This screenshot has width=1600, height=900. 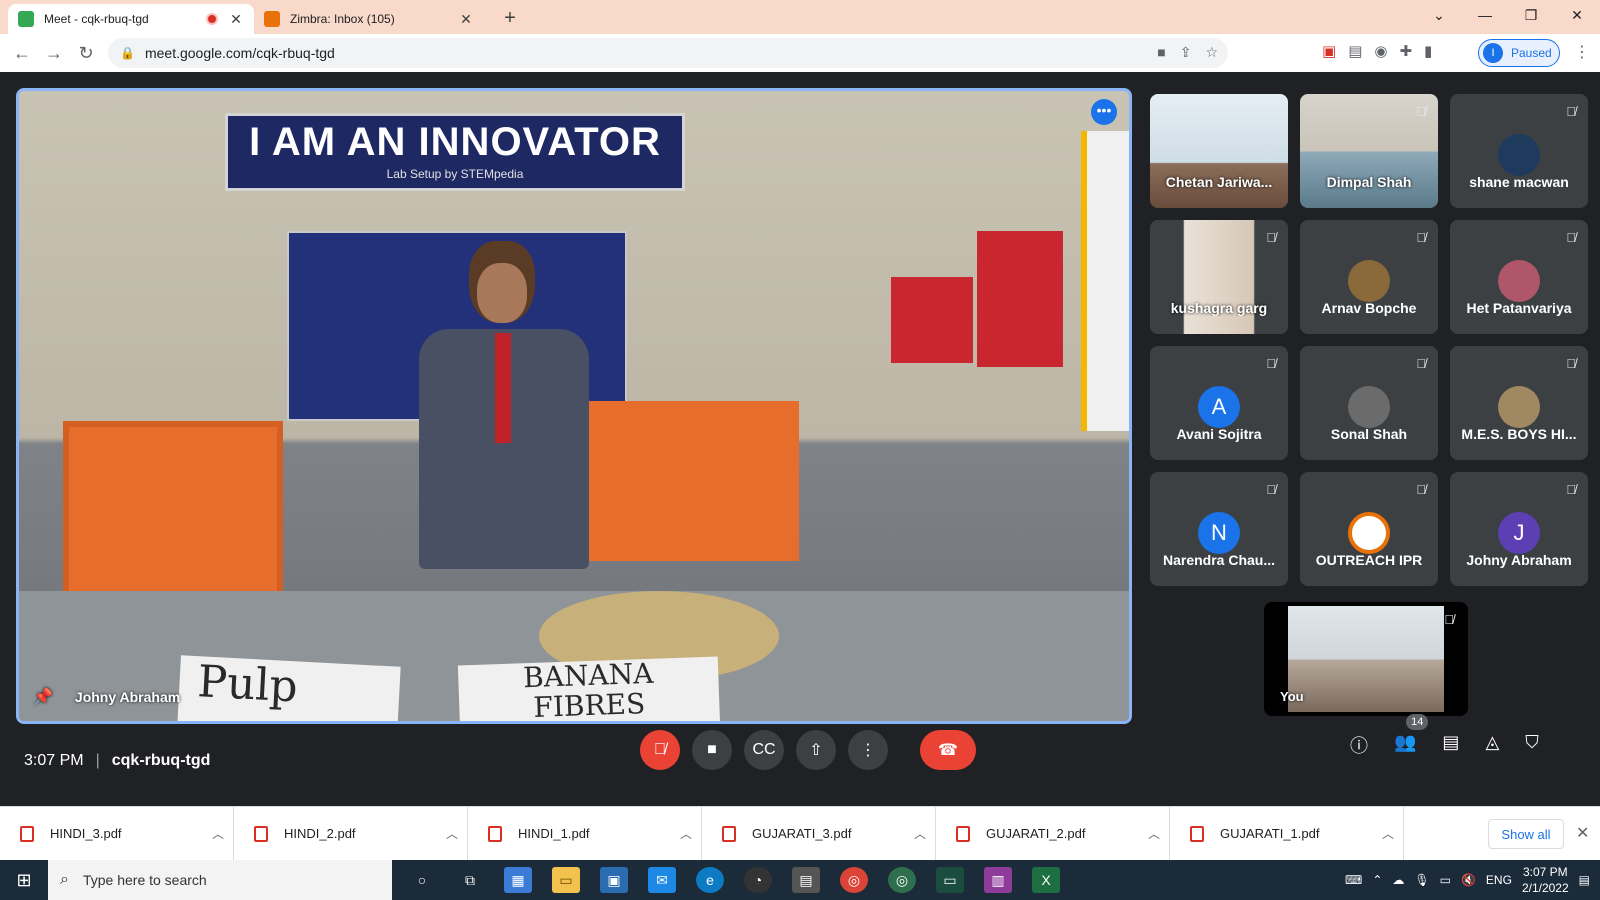 I want to click on camera-button: ■, so click(x=712, y=750).